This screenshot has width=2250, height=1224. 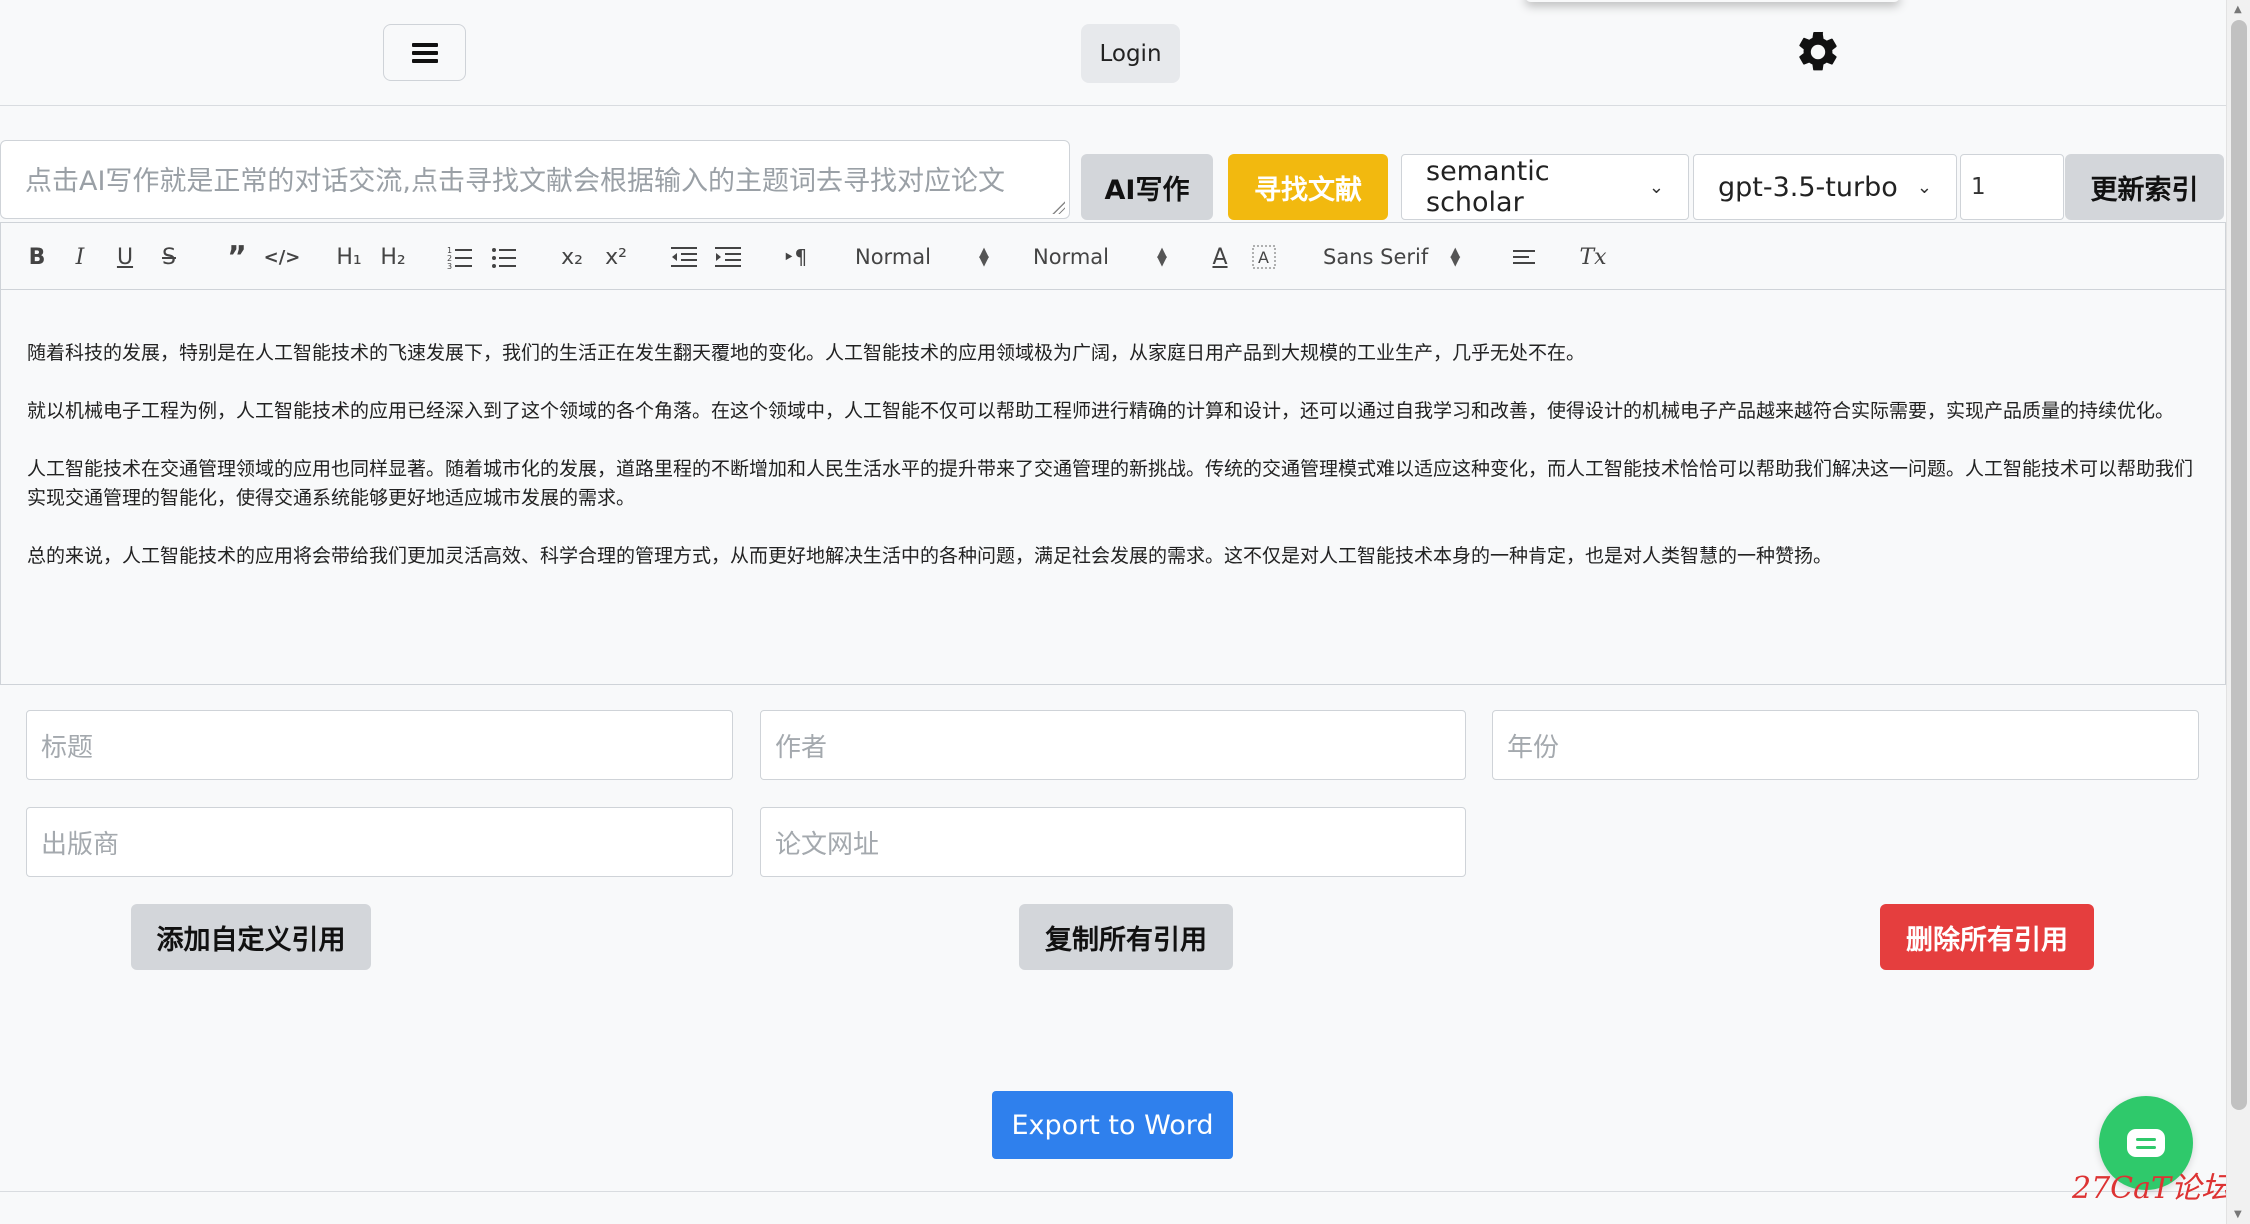 What do you see at coordinates (2146, 1143) in the screenshot?
I see `chat-bubble-icon` at bounding box center [2146, 1143].